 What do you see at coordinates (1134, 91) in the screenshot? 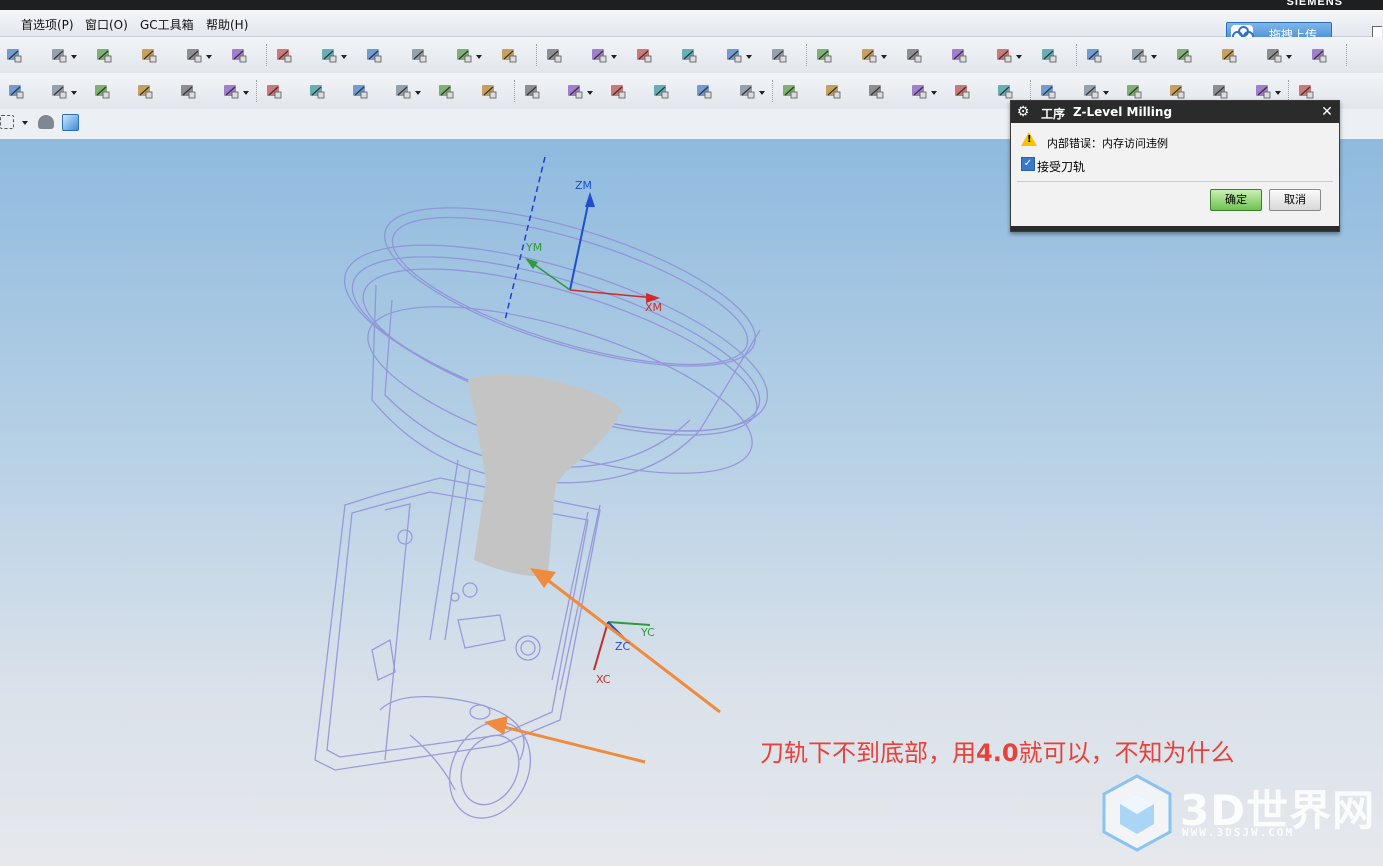
I see `delete-icon` at bounding box center [1134, 91].